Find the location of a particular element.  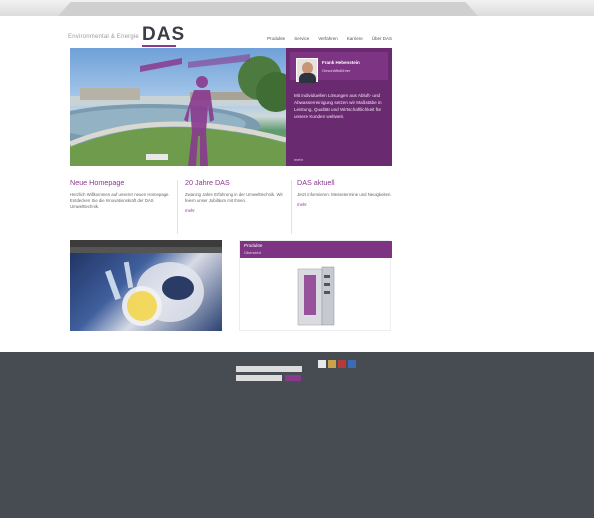

hero-image is located at coordinates (178, 107).